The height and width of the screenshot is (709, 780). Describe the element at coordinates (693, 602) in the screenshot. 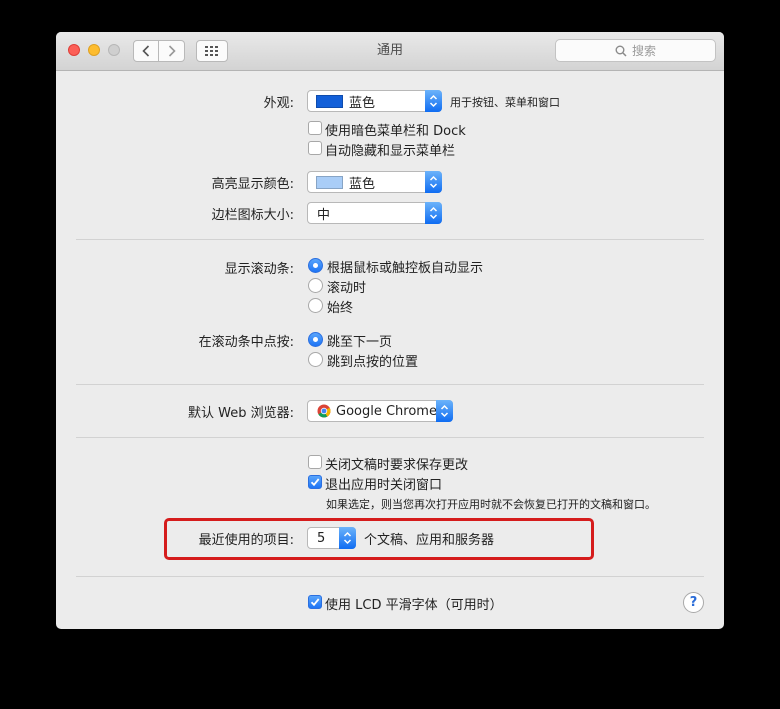

I see `help-button: ?` at that location.